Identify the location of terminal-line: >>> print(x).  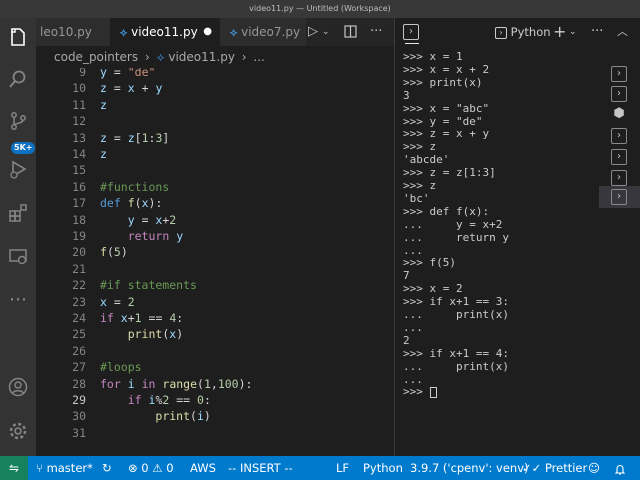
(443, 82).